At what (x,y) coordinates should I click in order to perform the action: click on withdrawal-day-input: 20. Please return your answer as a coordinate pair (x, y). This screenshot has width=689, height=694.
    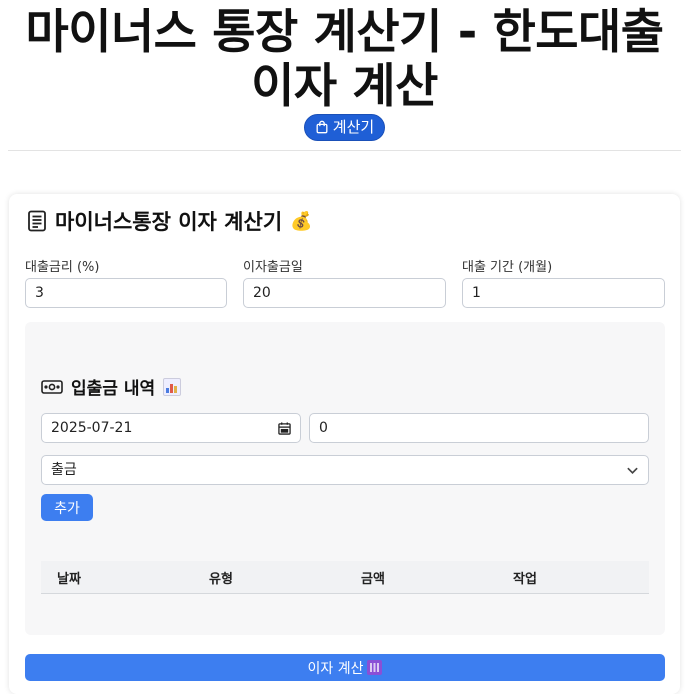
    Looking at the image, I should click on (344, 293).